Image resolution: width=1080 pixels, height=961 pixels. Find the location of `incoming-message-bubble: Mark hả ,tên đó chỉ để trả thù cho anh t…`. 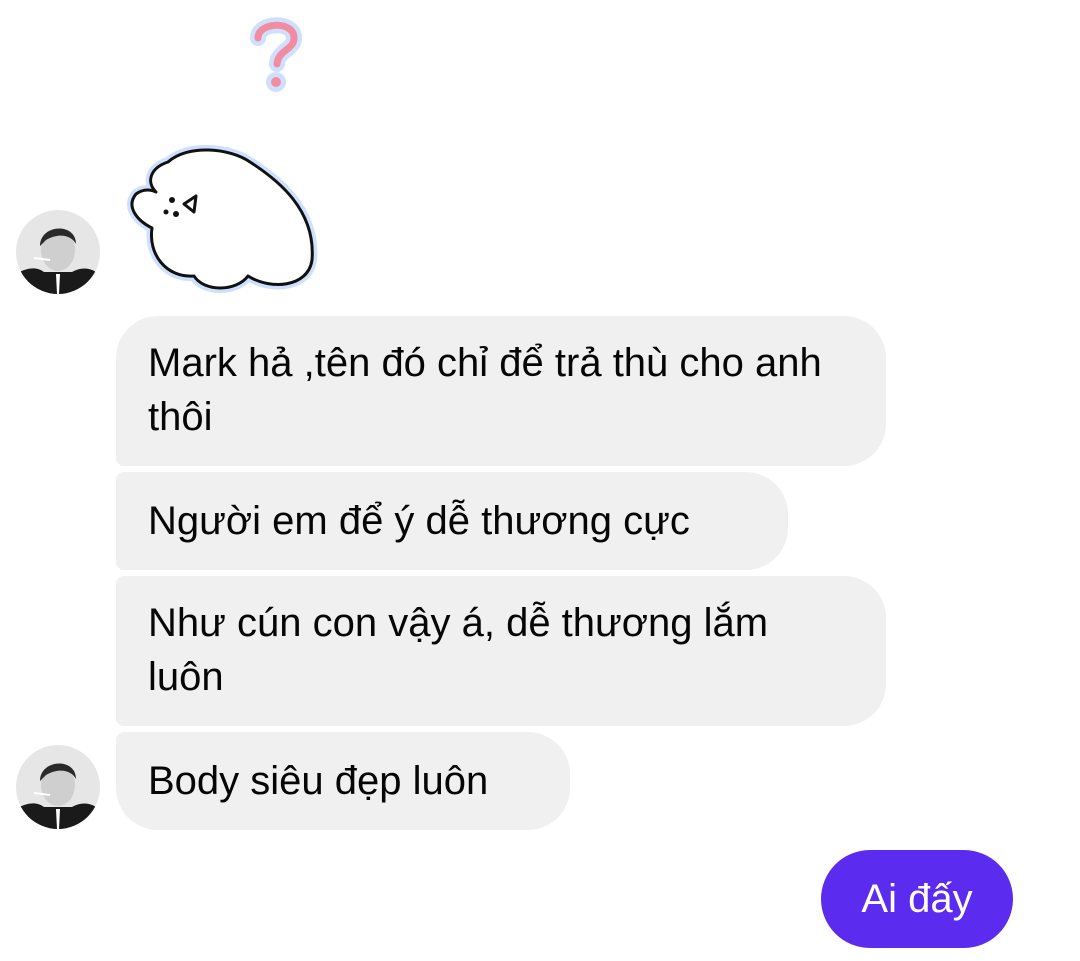

incoming-message-bubble: Mark hả ,tên đó chỉ để trả thù cho anh t… is located at coordinates (501, 391).